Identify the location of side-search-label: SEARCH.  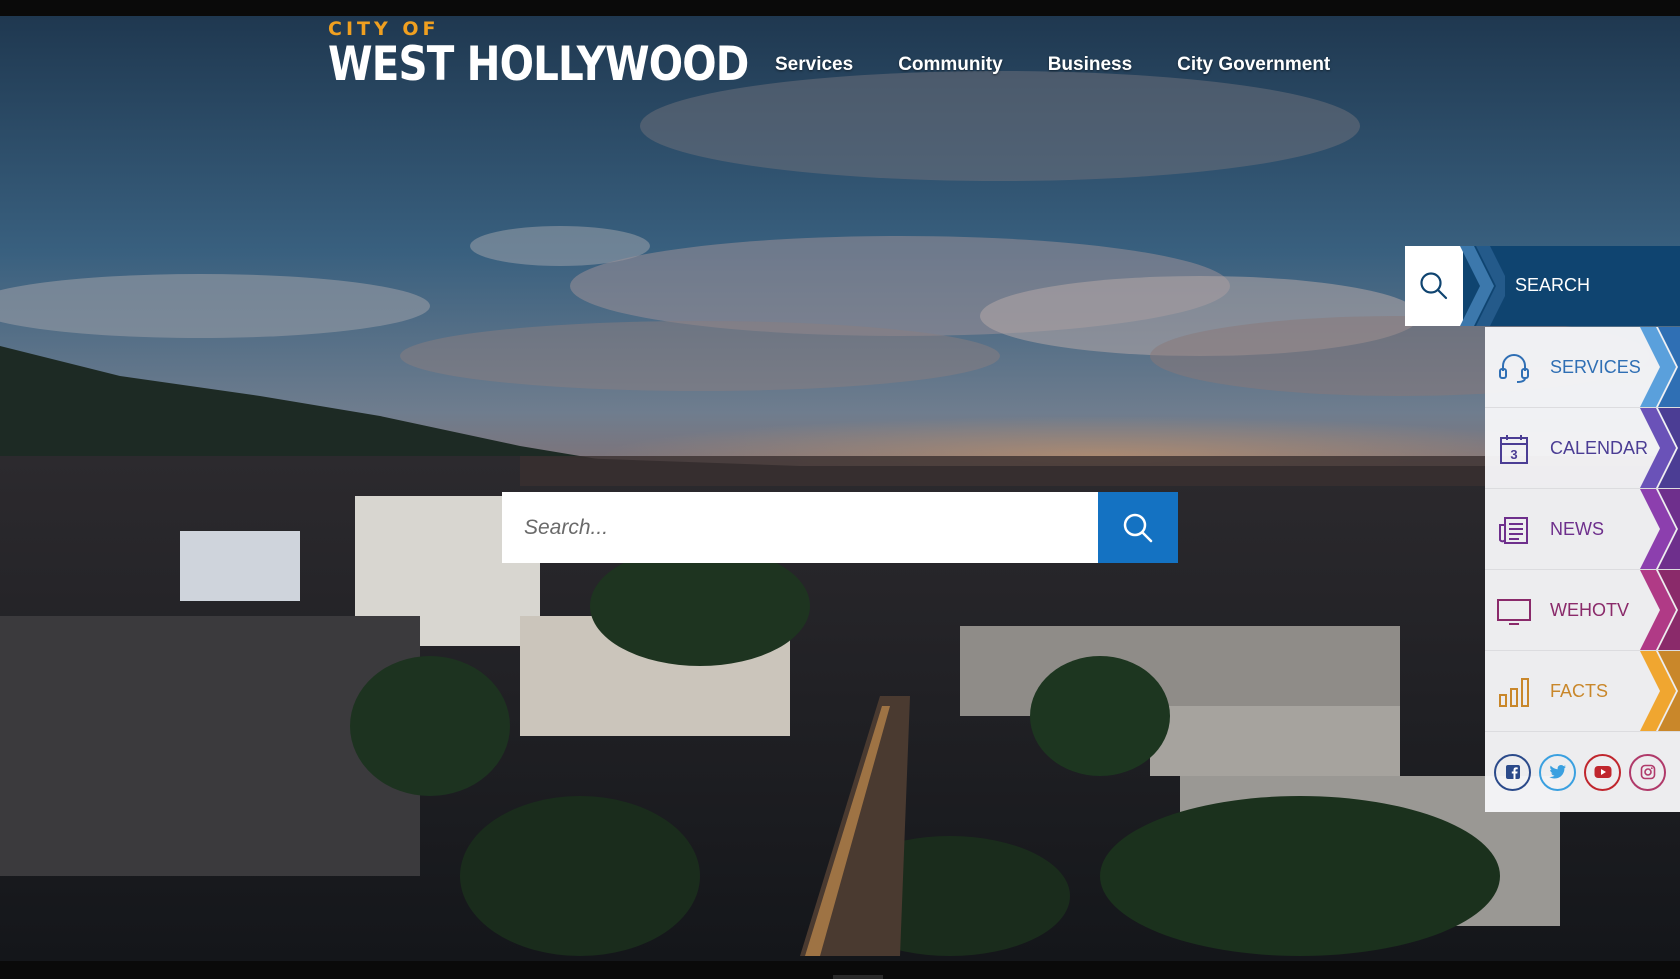
(1553, 285).